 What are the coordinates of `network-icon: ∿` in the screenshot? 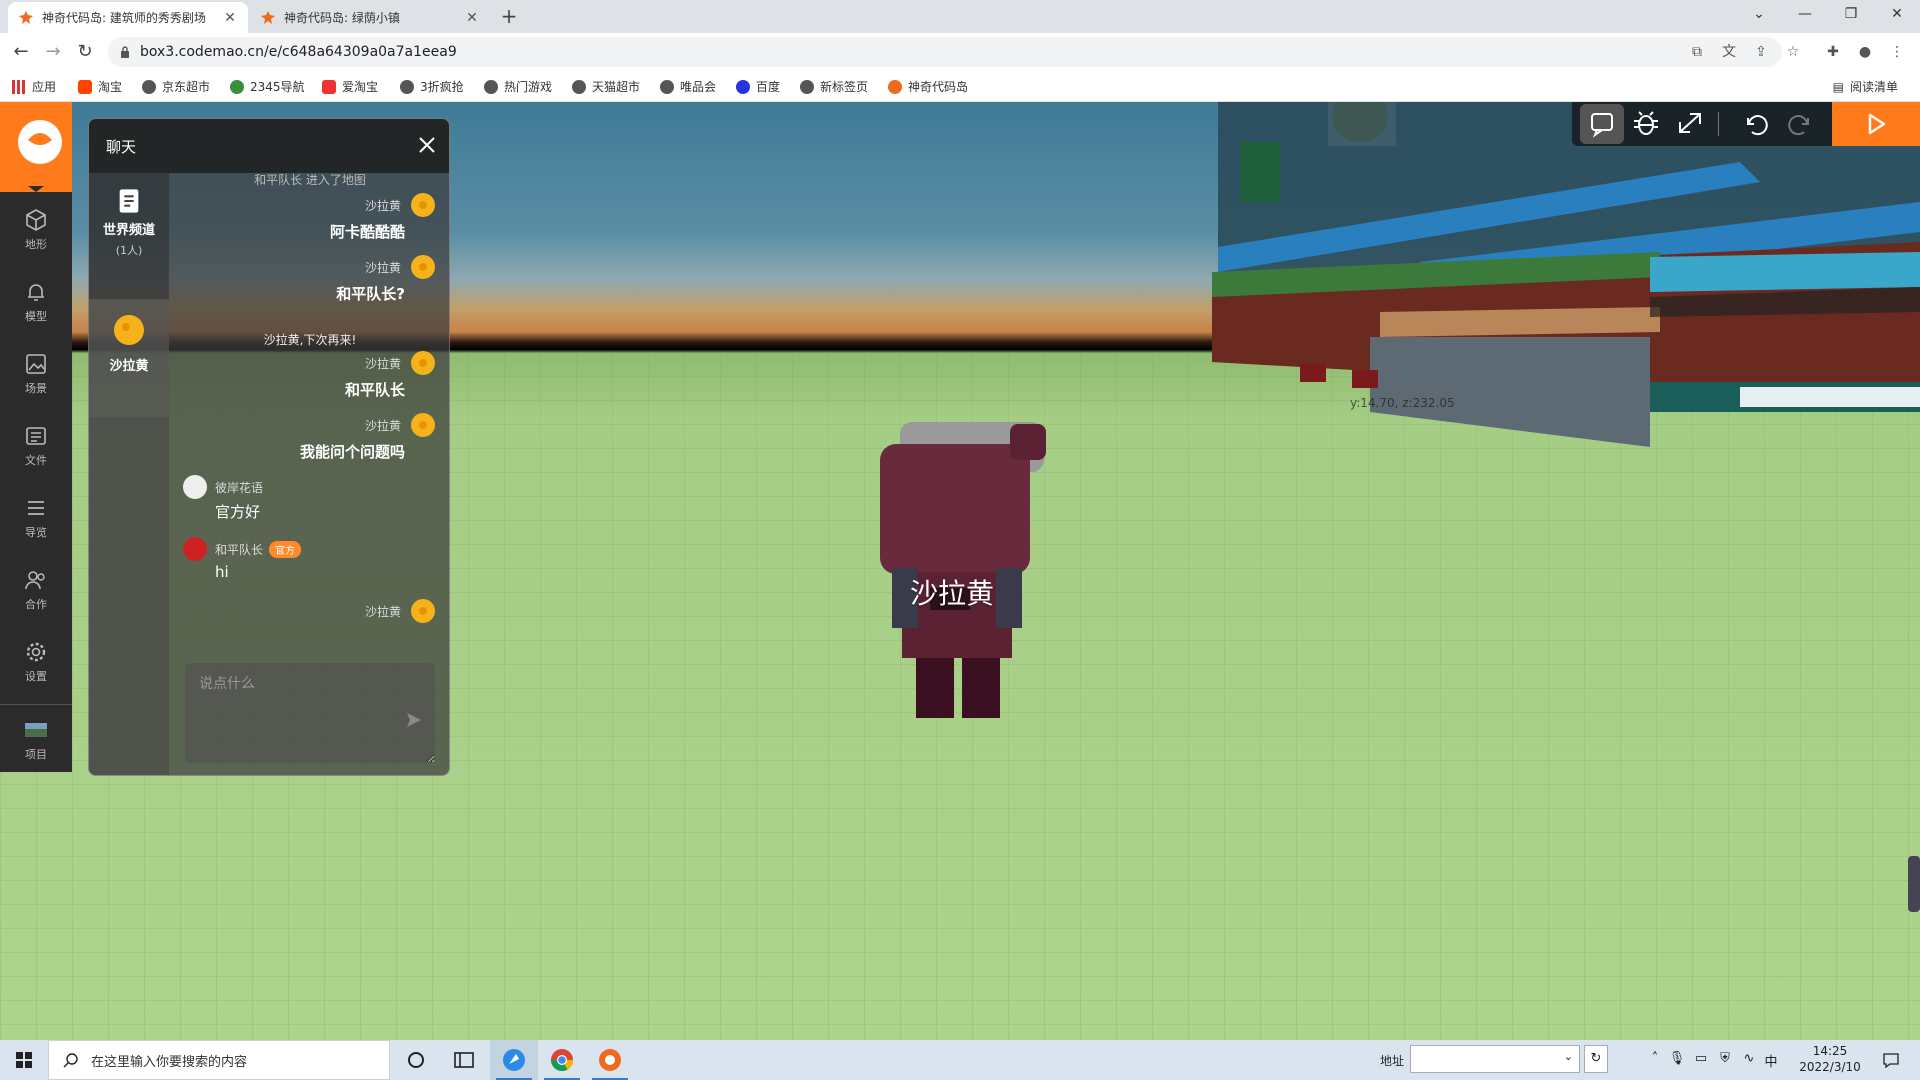 It's located at (1749, 1060).